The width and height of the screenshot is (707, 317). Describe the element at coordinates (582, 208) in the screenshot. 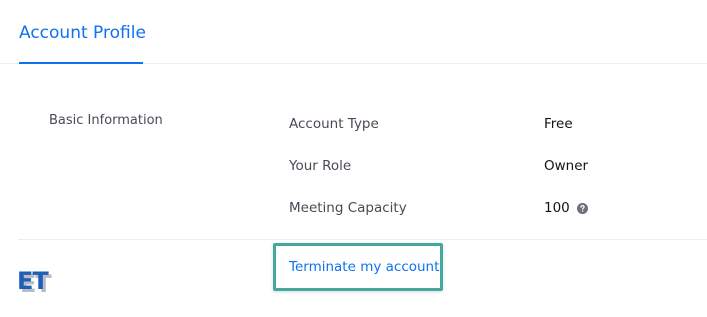

I see `question-circle-icon` at that location.